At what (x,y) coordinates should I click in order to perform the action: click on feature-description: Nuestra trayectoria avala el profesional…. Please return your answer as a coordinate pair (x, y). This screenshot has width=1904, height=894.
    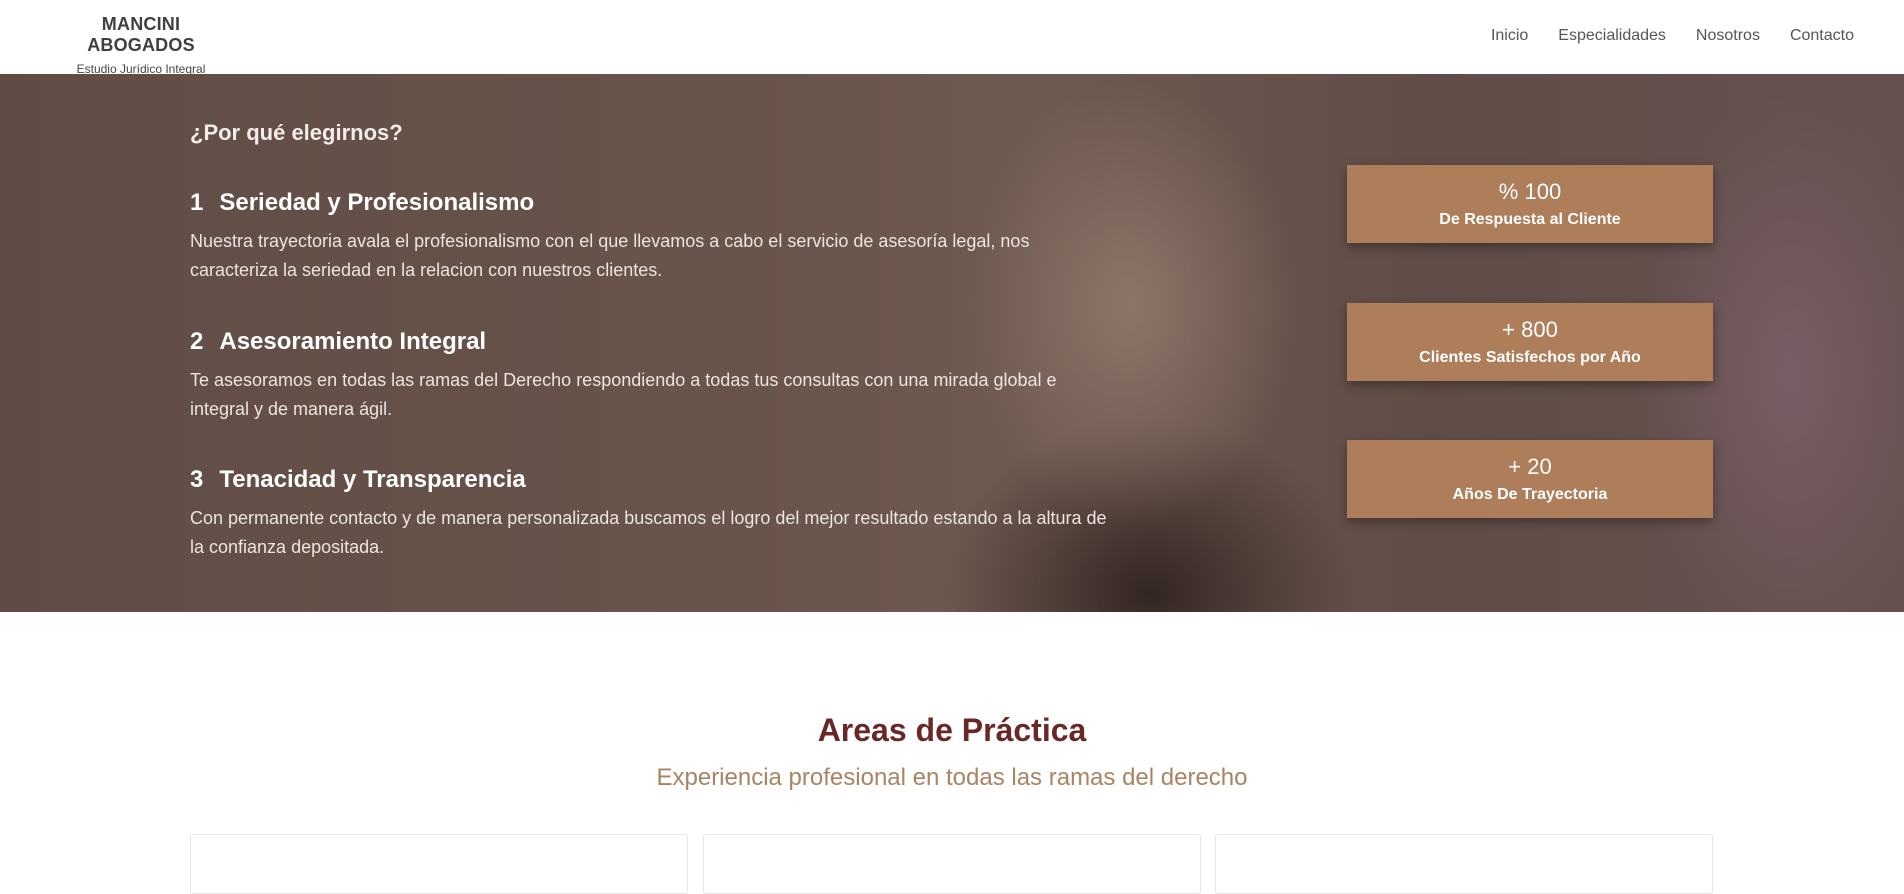
    Looking at the image, I should click on (610, 255).